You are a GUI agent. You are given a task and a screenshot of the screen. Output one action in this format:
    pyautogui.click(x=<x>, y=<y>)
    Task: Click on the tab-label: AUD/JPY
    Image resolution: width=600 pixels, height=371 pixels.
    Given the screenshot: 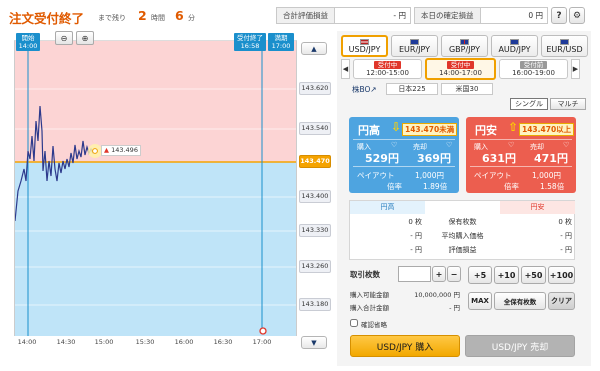 What is the action you would take?
    pyautogui.click(x=514, y=49)
    